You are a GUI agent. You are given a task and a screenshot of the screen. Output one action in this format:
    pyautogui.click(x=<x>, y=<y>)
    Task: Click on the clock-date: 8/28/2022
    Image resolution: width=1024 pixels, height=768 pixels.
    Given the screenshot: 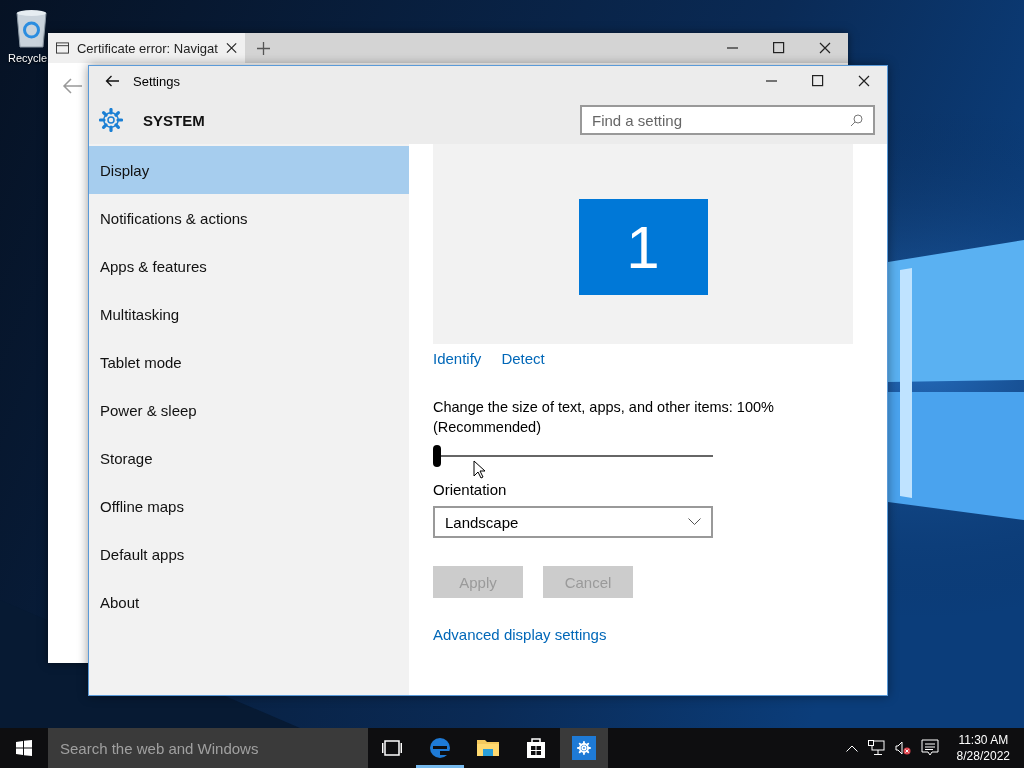 What is the action you would take?
    pyautogui.click(x=983, y=756)
    